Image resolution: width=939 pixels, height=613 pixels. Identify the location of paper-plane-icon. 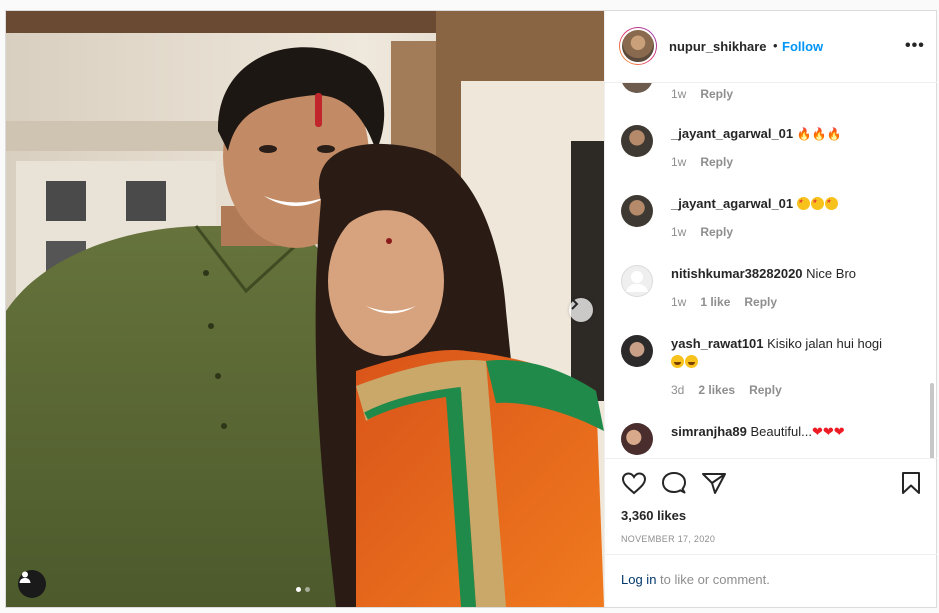
(714, 483).